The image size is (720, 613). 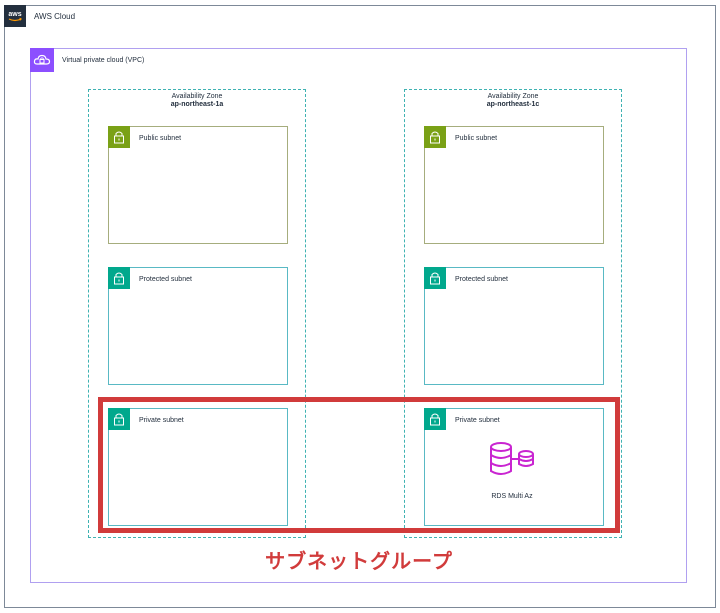 I want to click on vpc-label: Virtual private cloud (VPC), so click(x=103, y=60).